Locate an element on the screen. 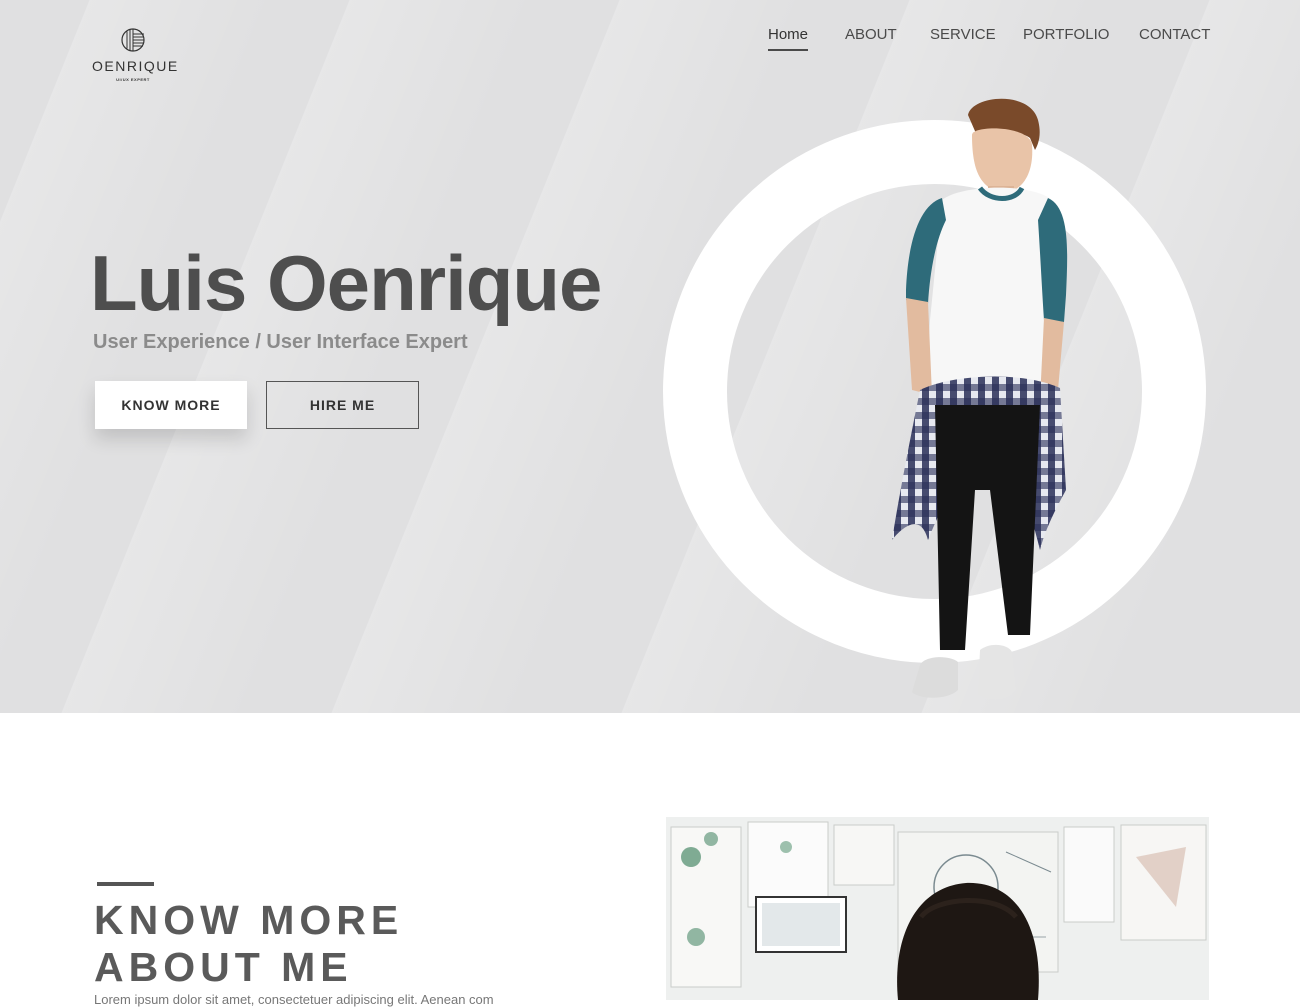 The image size is (1300, 1007). hero-subtitle: User Experience / User Interface Expert is located at coordinates (280, 342).